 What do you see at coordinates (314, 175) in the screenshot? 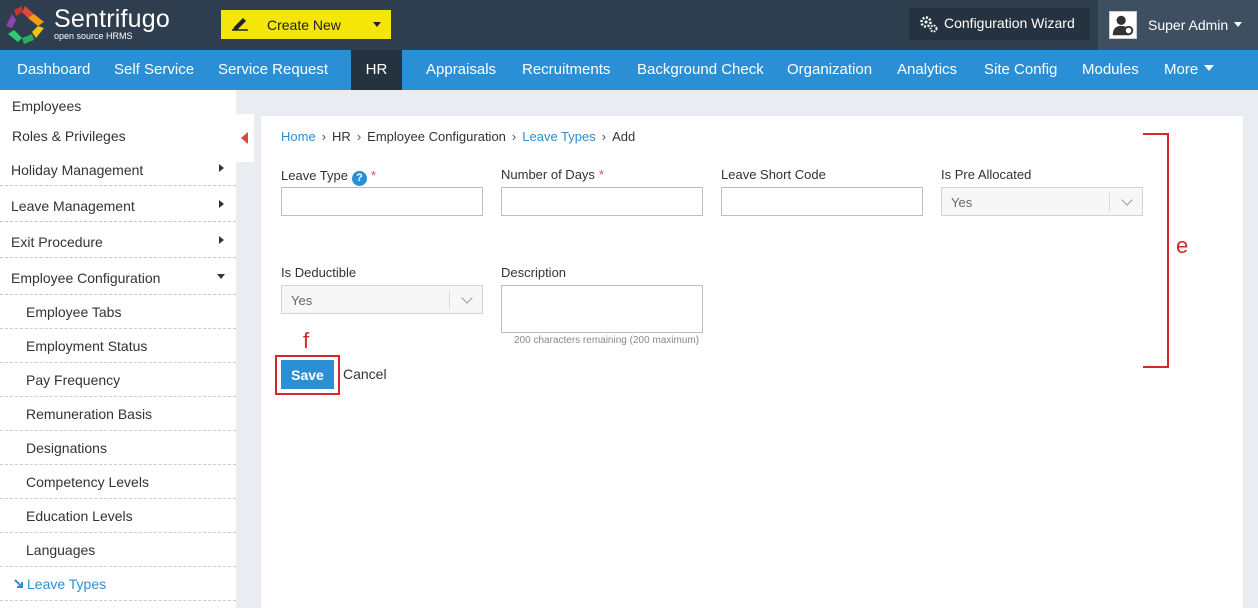
I see `leave-type-label-text: Leave Type` at bounding box center [314, 175].